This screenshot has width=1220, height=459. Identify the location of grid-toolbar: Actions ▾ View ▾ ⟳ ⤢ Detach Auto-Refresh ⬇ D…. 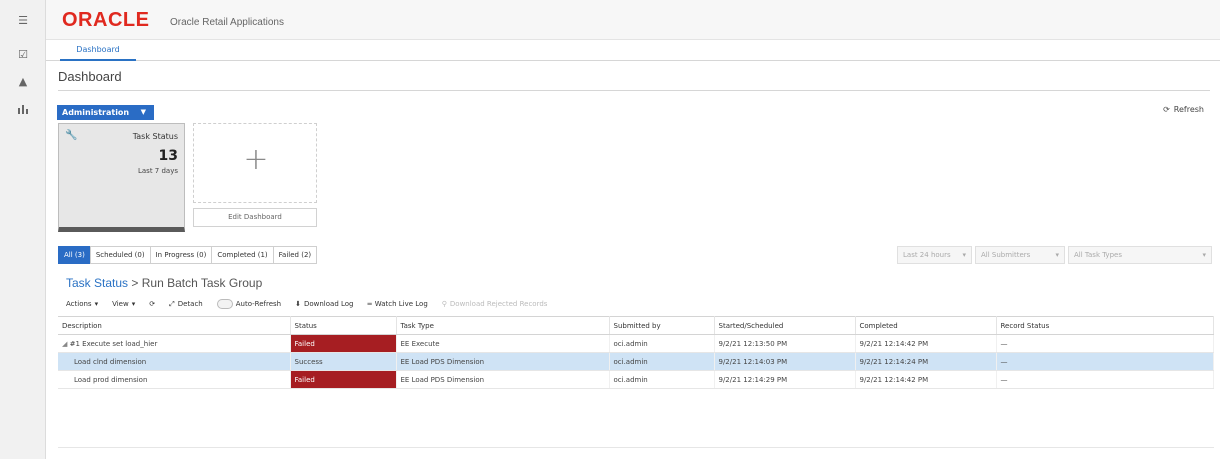
(313, 304).